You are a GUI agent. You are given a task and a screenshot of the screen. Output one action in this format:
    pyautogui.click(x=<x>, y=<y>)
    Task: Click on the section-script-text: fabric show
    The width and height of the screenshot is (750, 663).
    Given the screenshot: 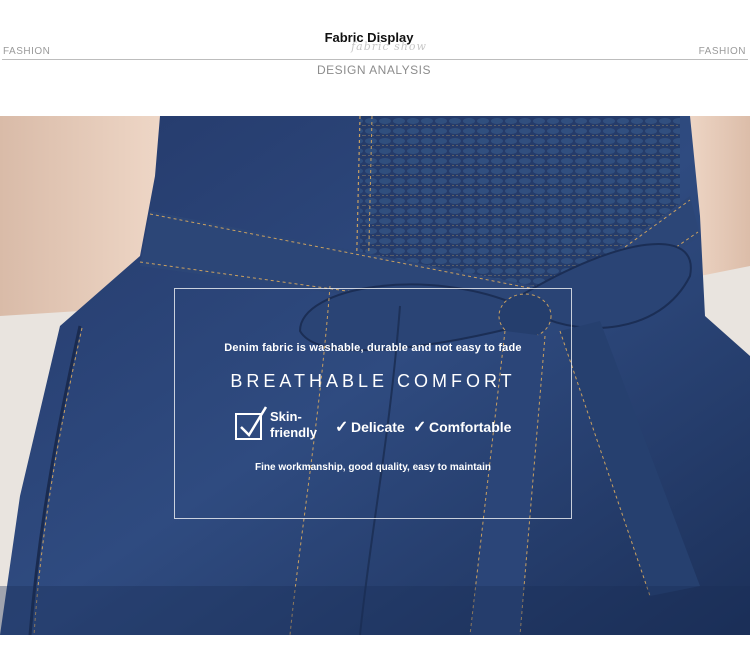 What is the action you would take?
    pyautogui.click(x=389, y=46)
    